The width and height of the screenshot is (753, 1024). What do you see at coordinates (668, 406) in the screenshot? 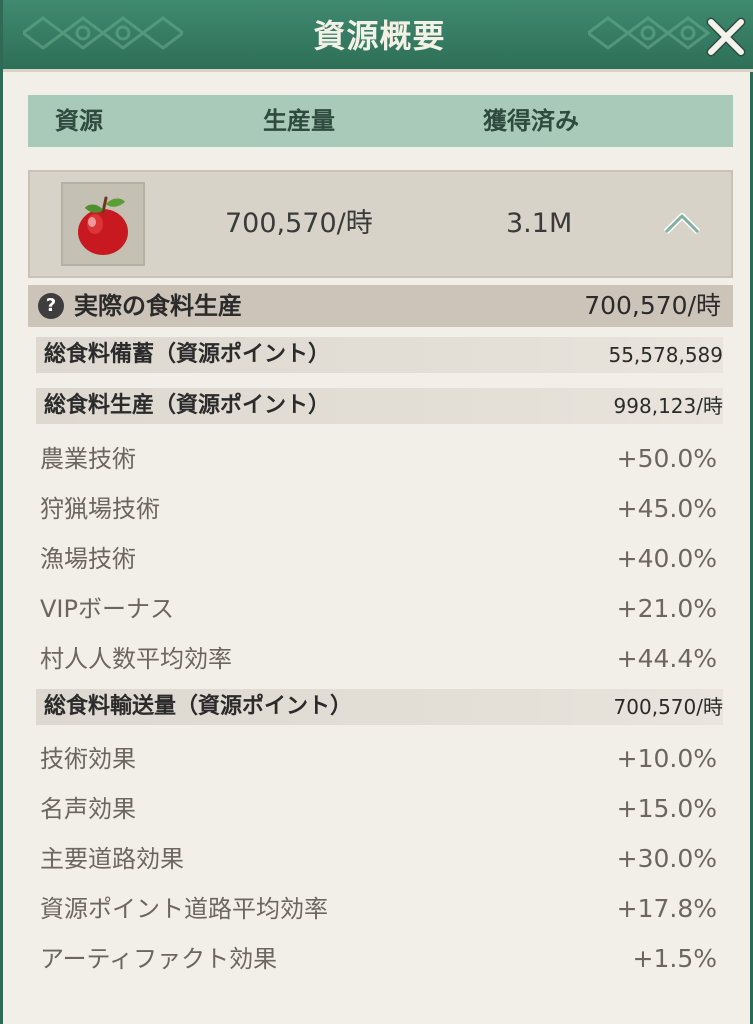
I see `production-section-value: 998,123/時` at bounding box center [668, 406].